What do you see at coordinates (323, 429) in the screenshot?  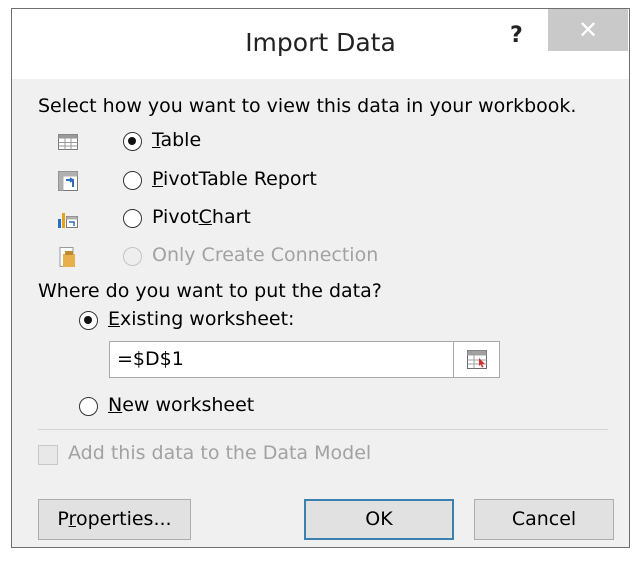 I see `section-divider` at bounding box center [323, 429].